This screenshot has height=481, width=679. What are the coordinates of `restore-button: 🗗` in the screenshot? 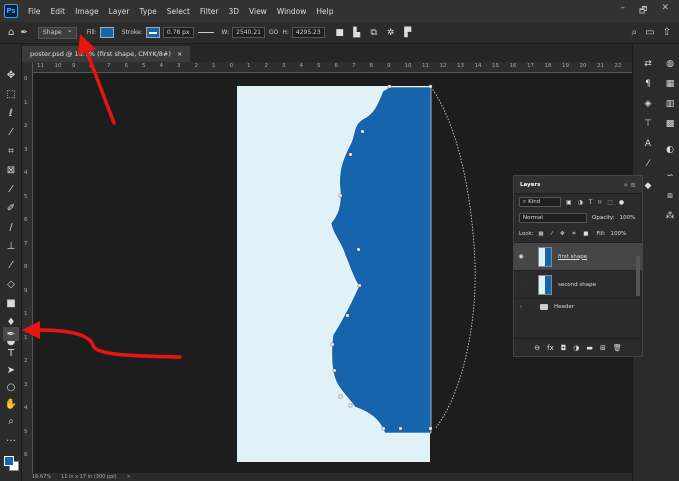 It's located at (643, 11).